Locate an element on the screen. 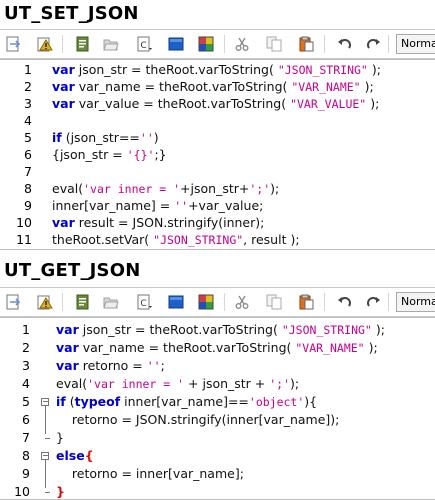  code-line: 4 is located at coordinates (217, 120).